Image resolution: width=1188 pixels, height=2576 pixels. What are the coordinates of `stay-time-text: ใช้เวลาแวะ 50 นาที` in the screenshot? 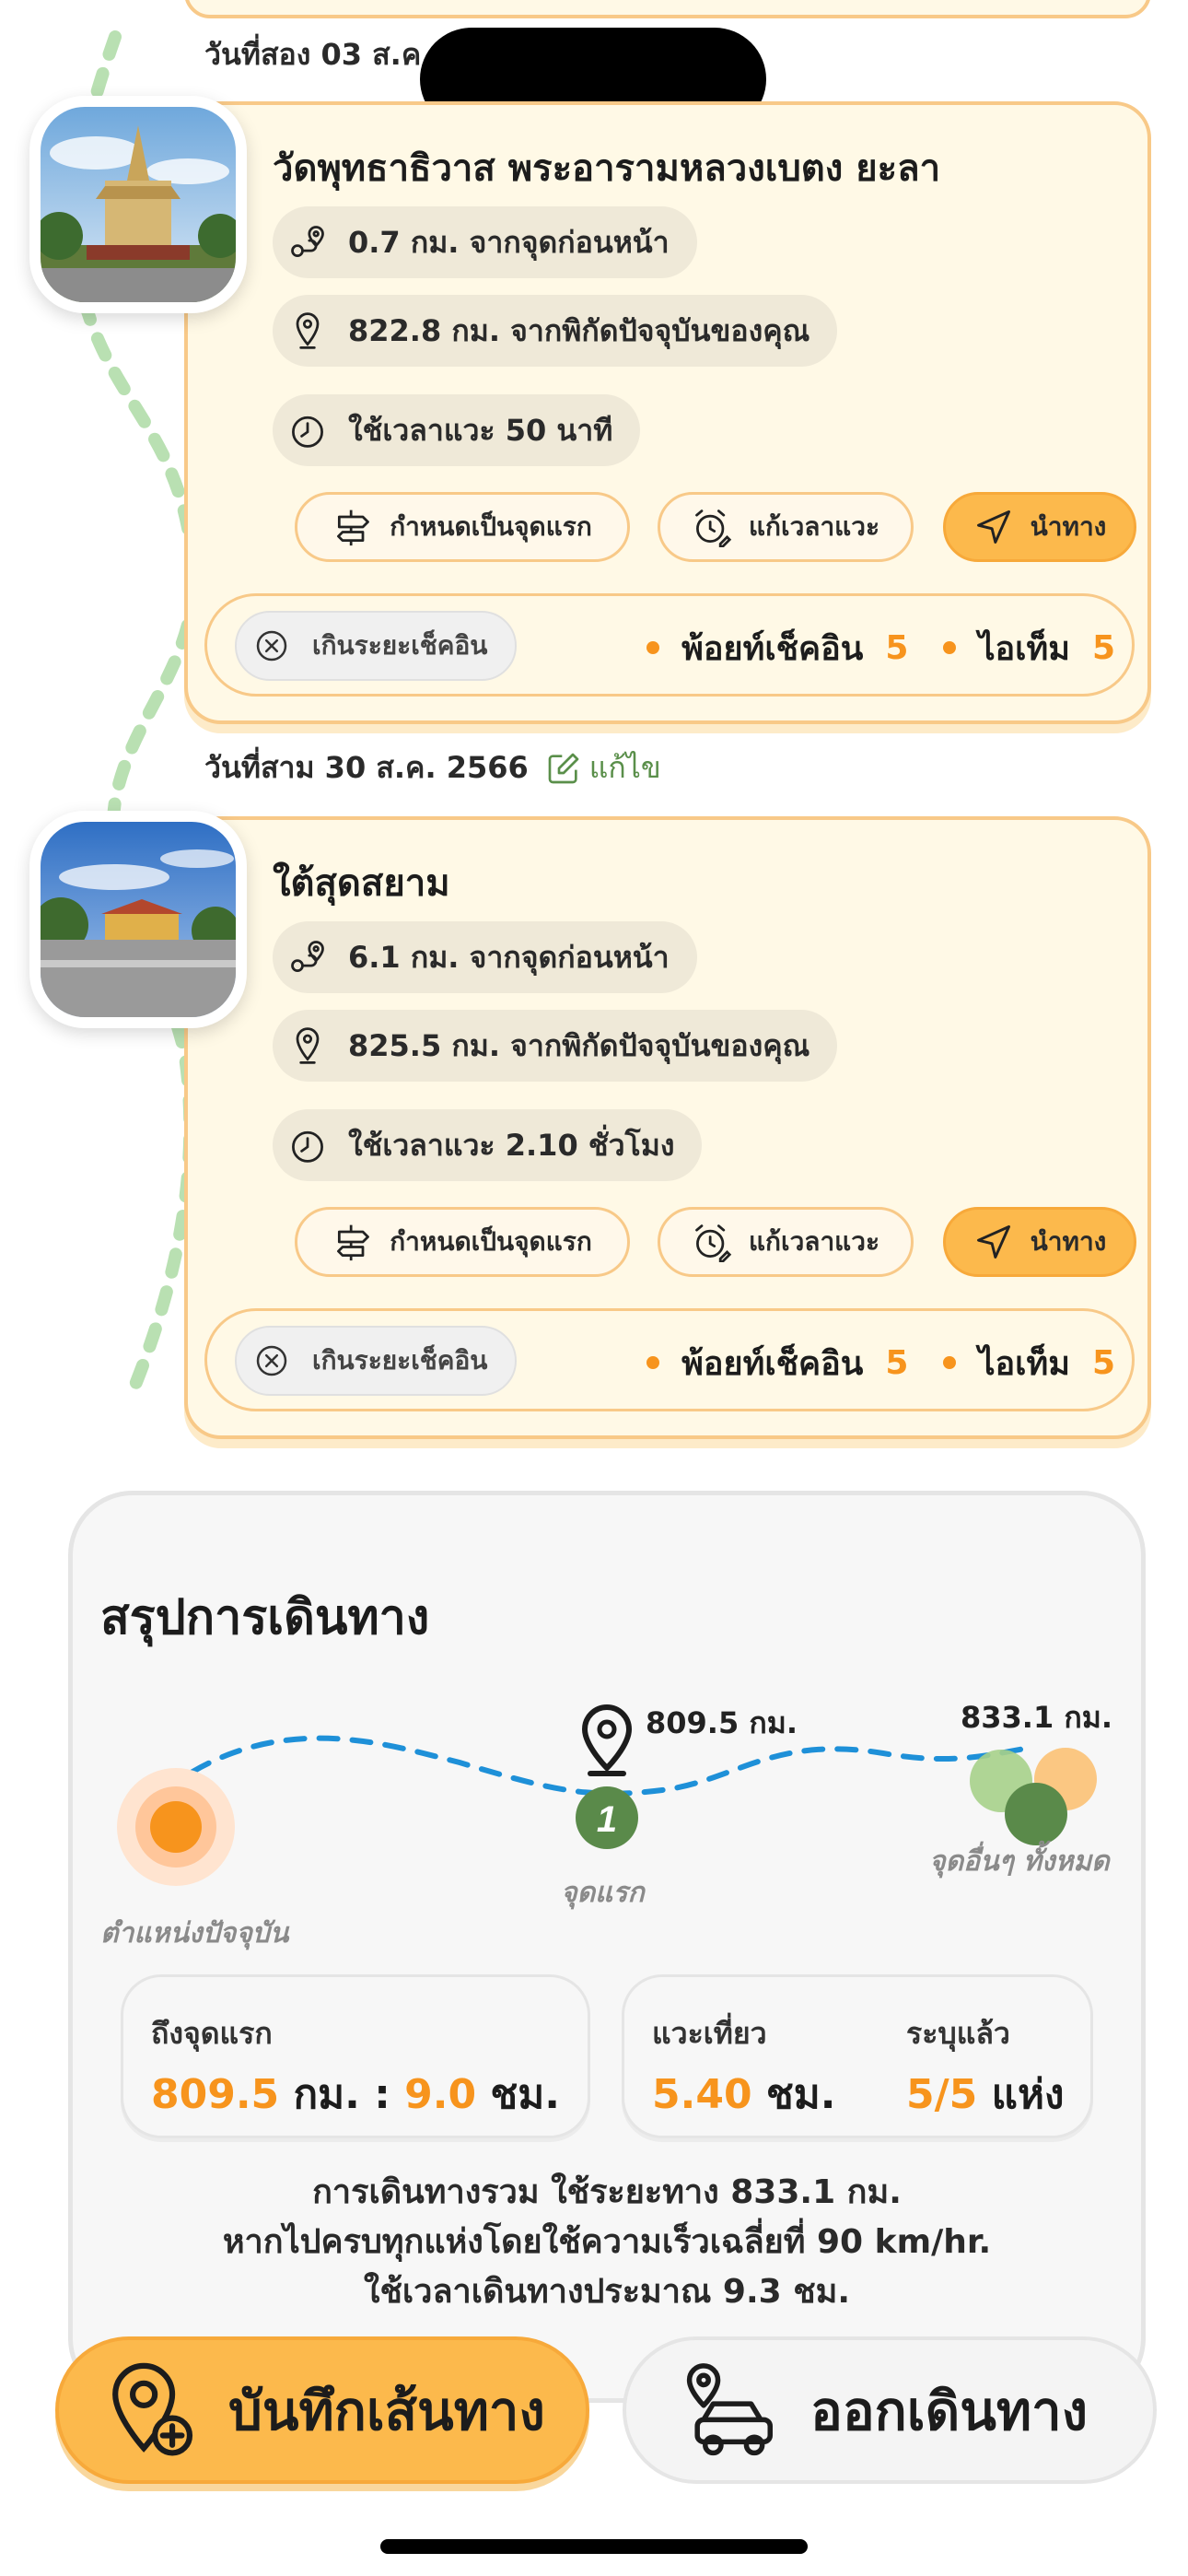 It's located at (480, 430).